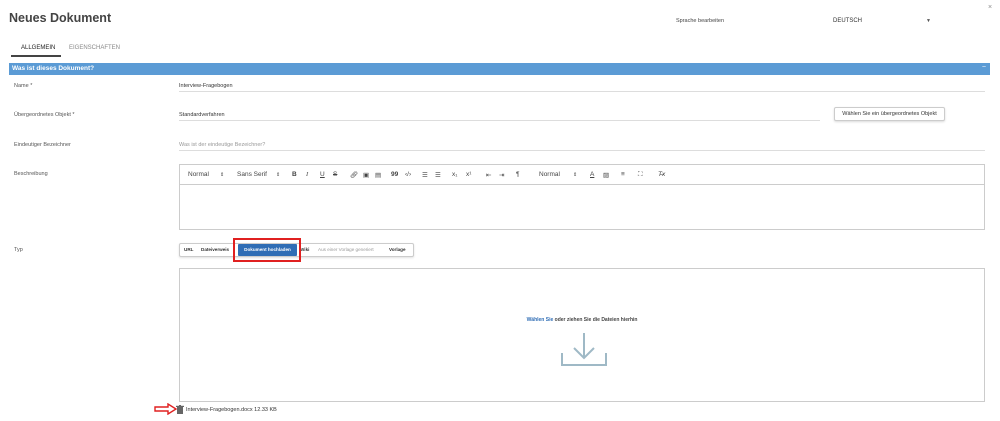  I want to click on size-select: Normal, so click(549, 174).